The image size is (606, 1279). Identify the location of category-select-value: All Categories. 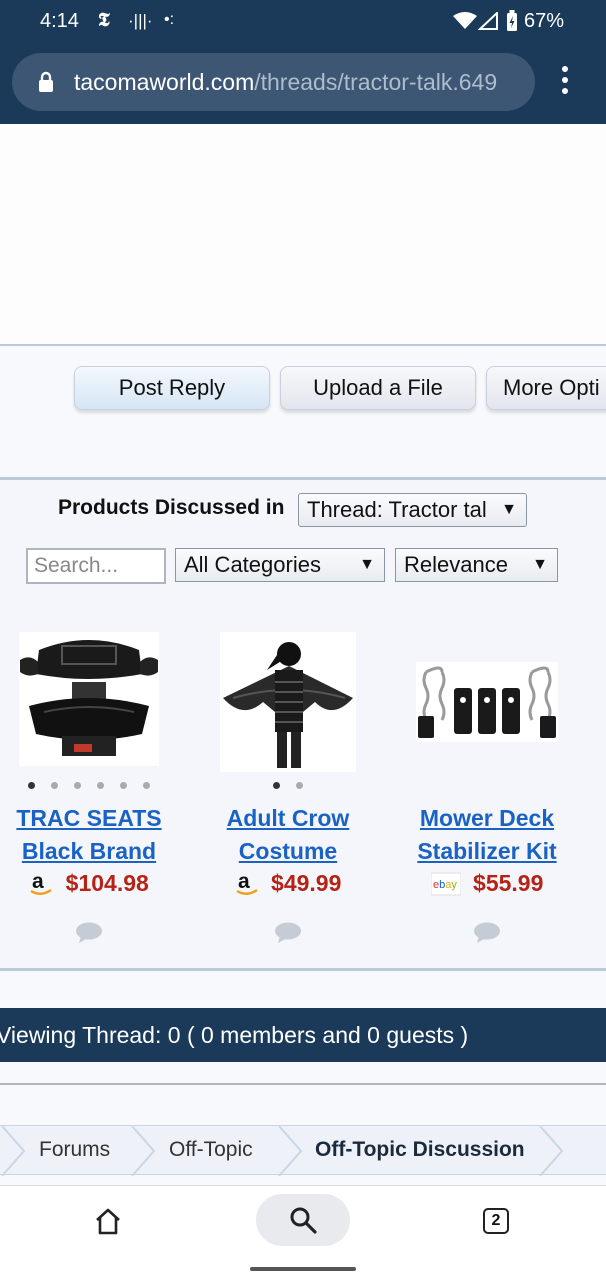
(252, 564).